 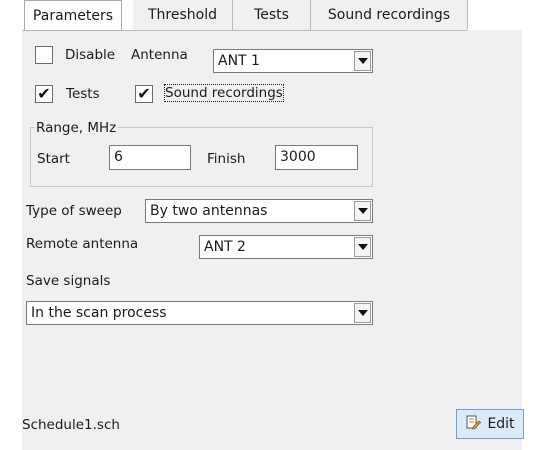 I want to click on tab-tests: Tests, so click(x=272, y=15).